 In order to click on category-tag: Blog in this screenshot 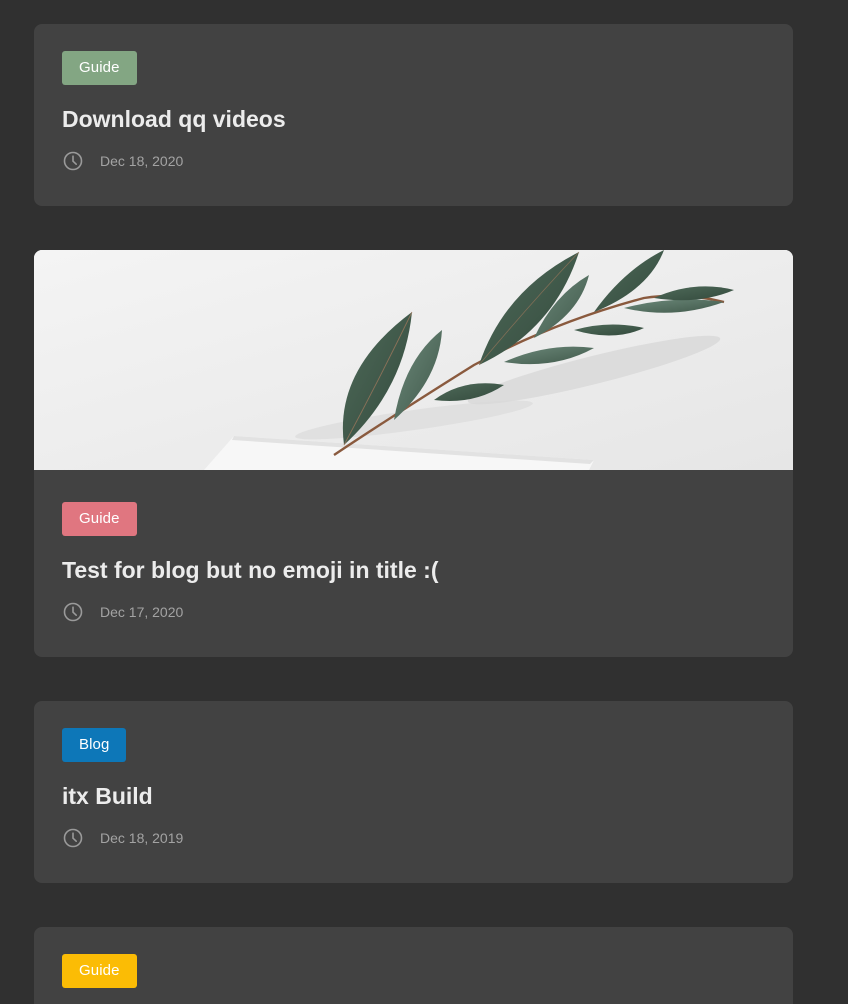, I will do `click(94, 745)`.